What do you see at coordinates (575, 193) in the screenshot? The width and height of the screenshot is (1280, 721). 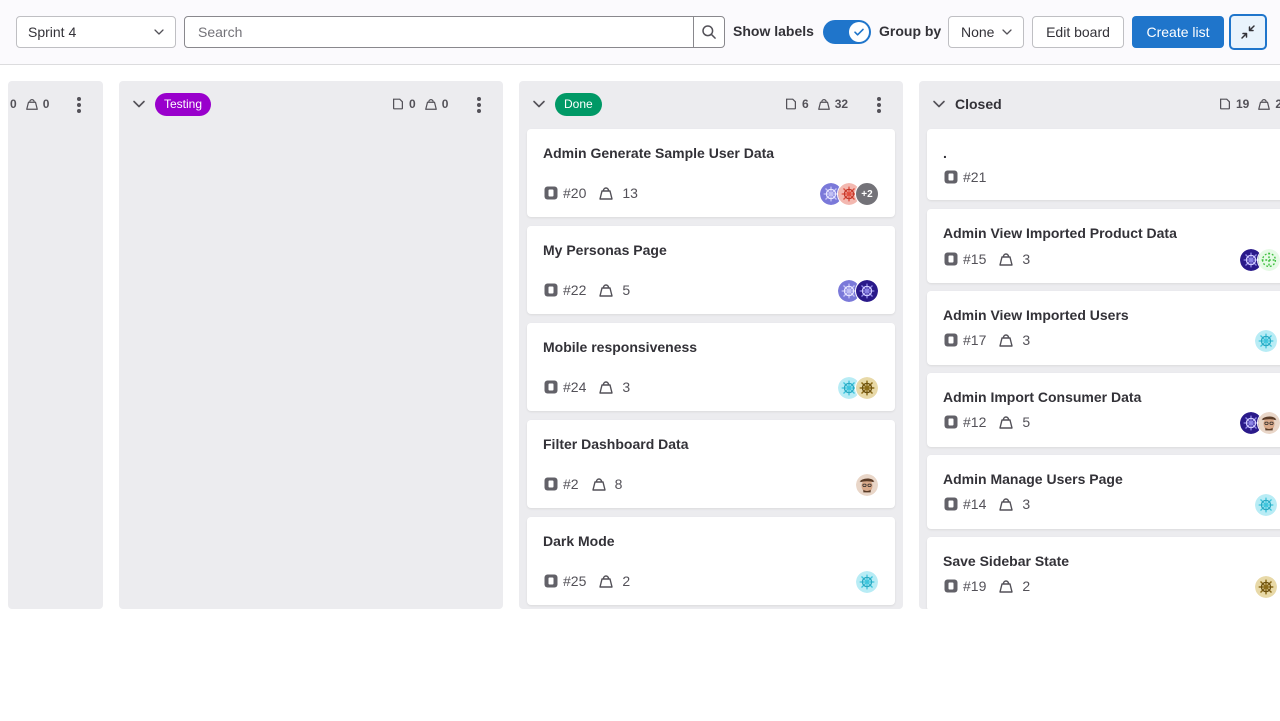 I see `issue-number: #20` at bounding box center [575, 193].